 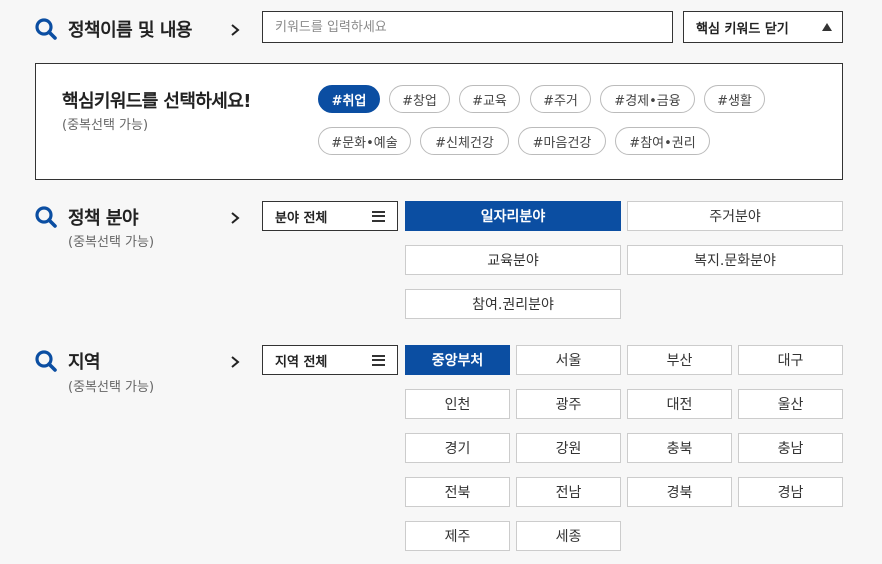 What do you see at coordinates (568, 448) in the screenshot?
I see `region-option: 강원` at bounding box center [568, 448].